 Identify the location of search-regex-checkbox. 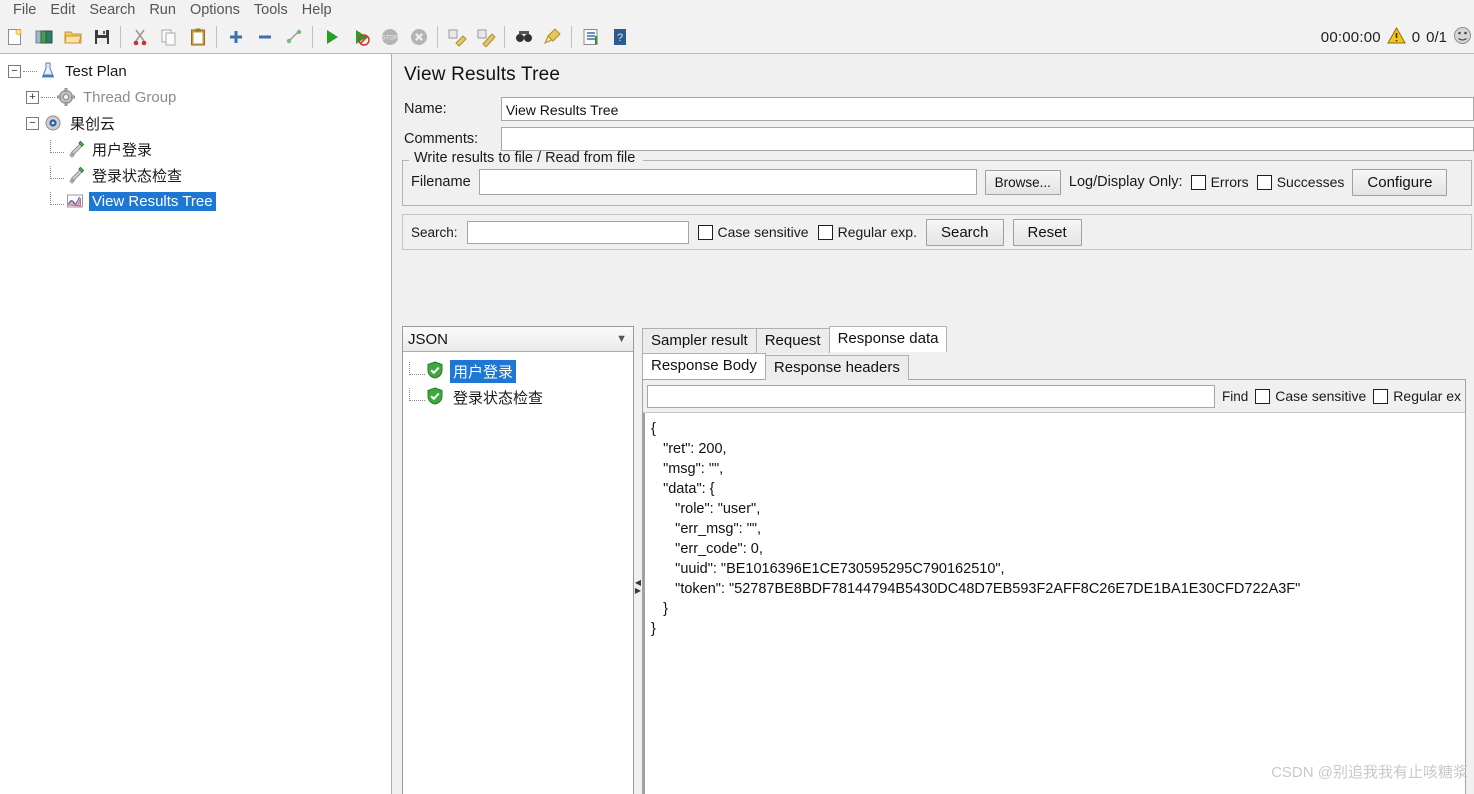
(825, 232).